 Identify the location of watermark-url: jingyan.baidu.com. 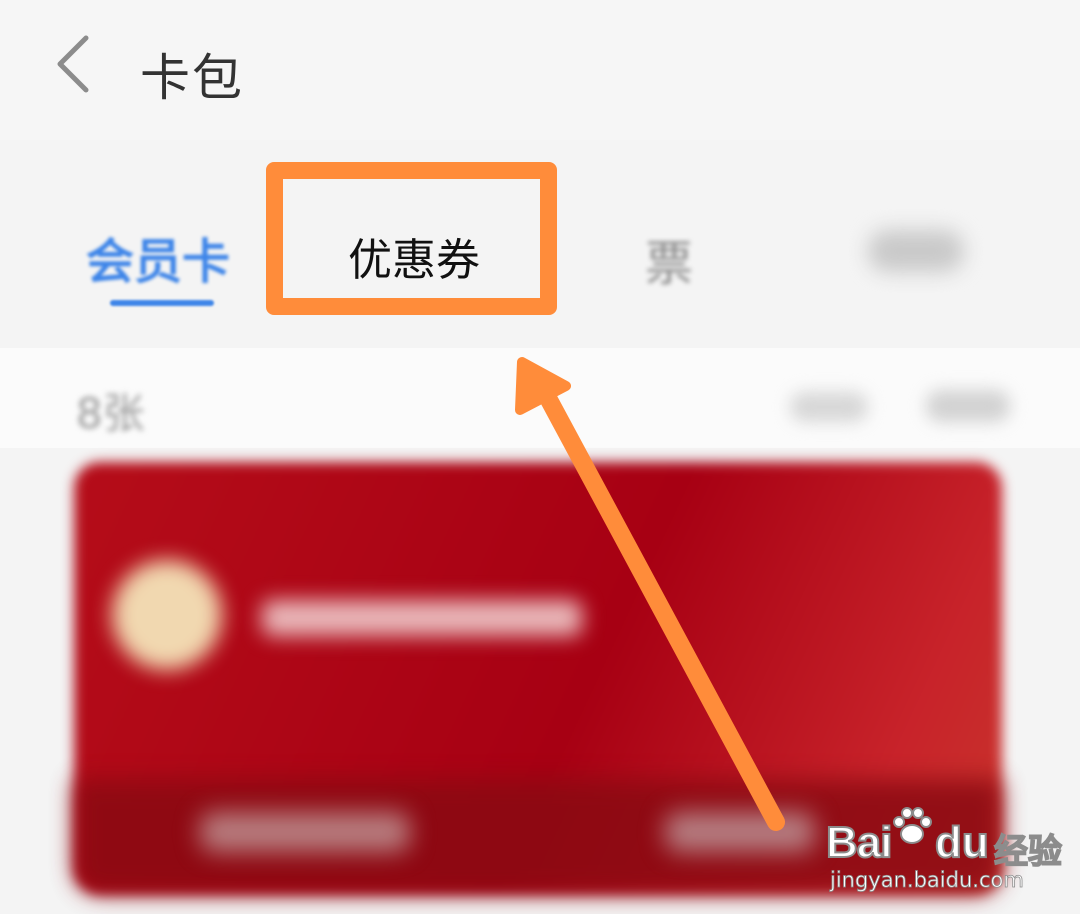
(927, 880).